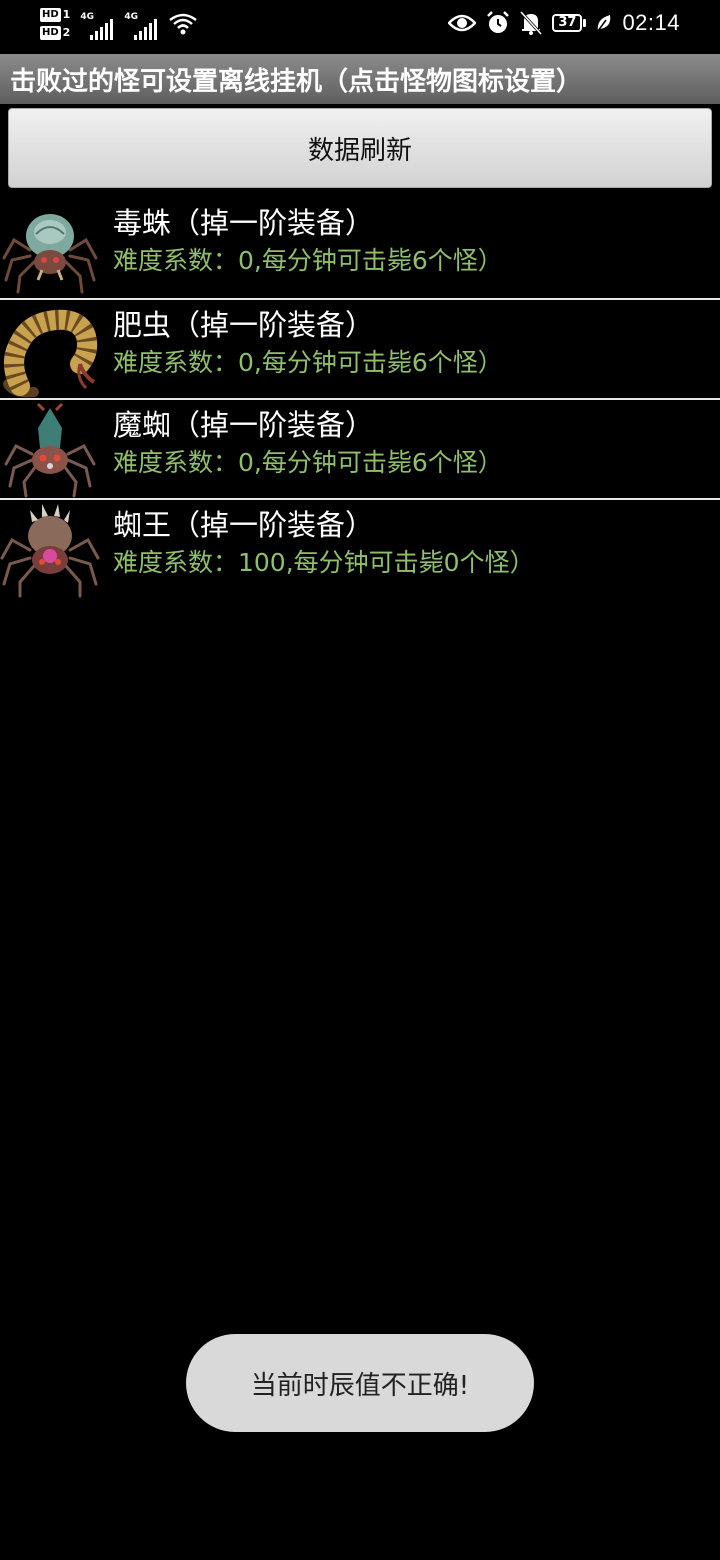 The image size is (720, 1560). I want to click on sim1-hd-badge: HD 1, so click(55, 15).